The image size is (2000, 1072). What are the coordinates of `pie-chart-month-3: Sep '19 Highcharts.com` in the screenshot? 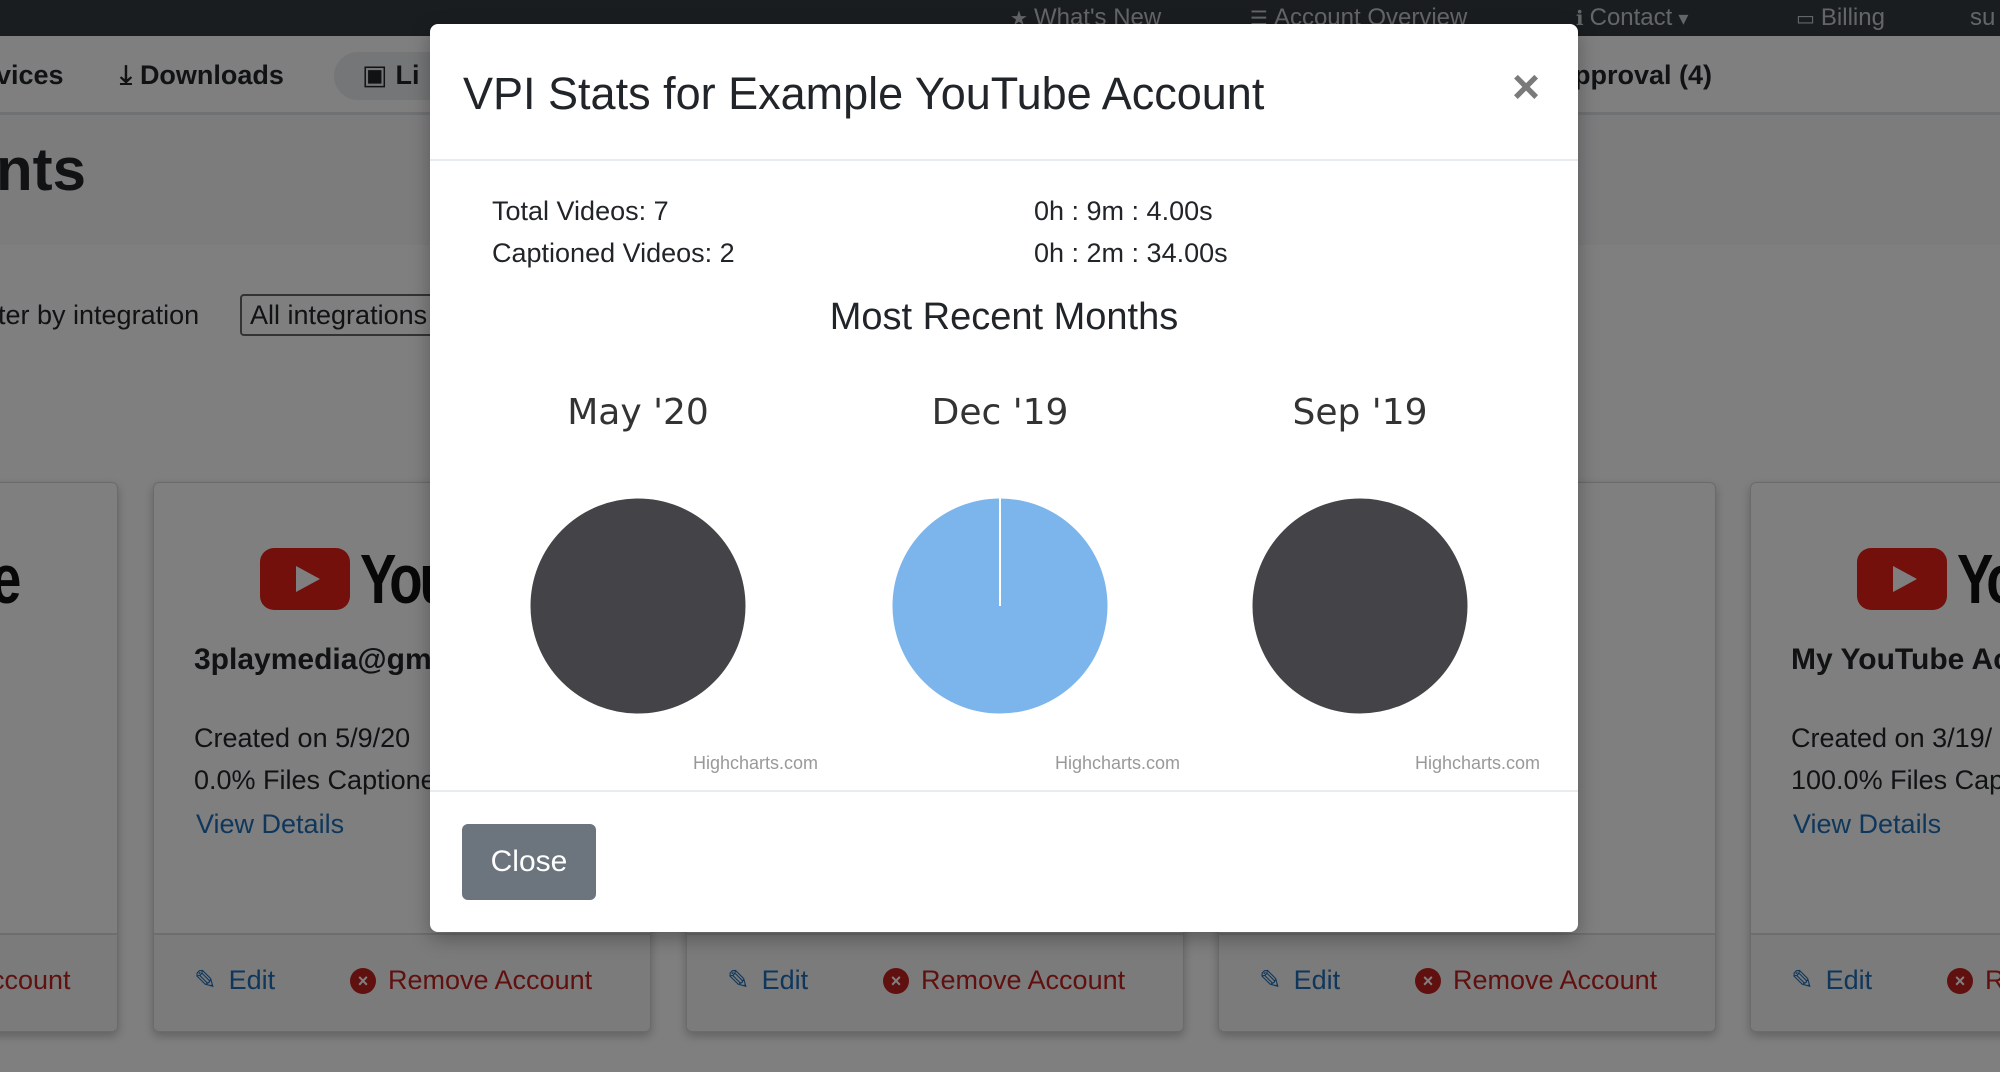 It's located at (1360, 574).